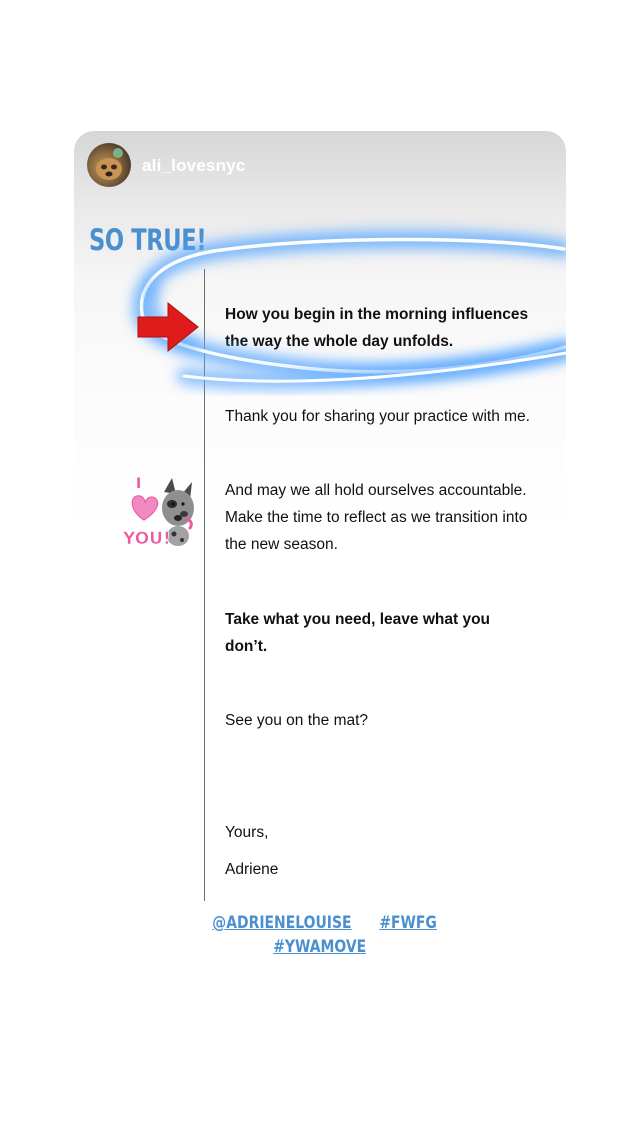  Describe the element at coordinates (247, 832) in the screenshot. I see `closing-line: Yours,` at that location.